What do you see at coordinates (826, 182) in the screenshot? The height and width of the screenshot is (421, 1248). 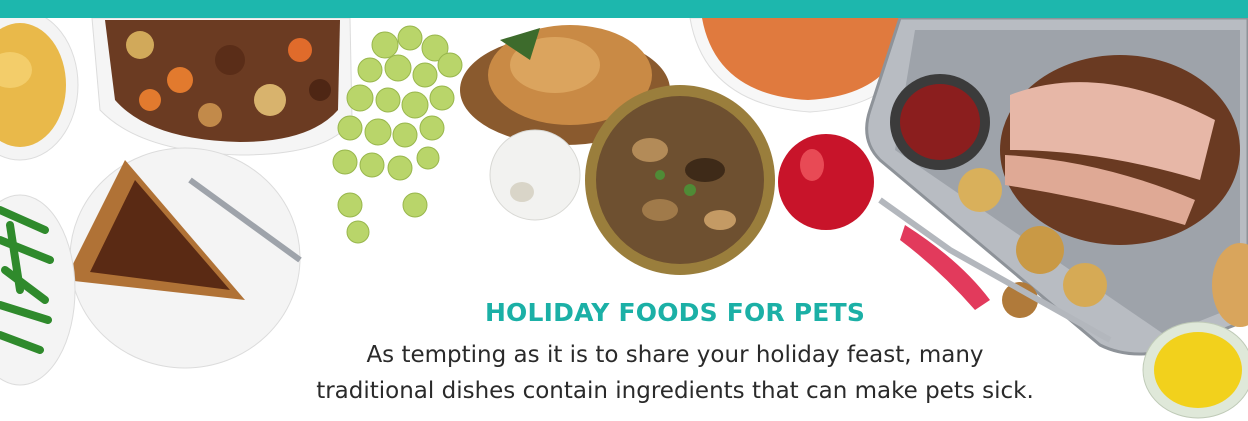 I see `red-apple` at bounding box center [826, 182].